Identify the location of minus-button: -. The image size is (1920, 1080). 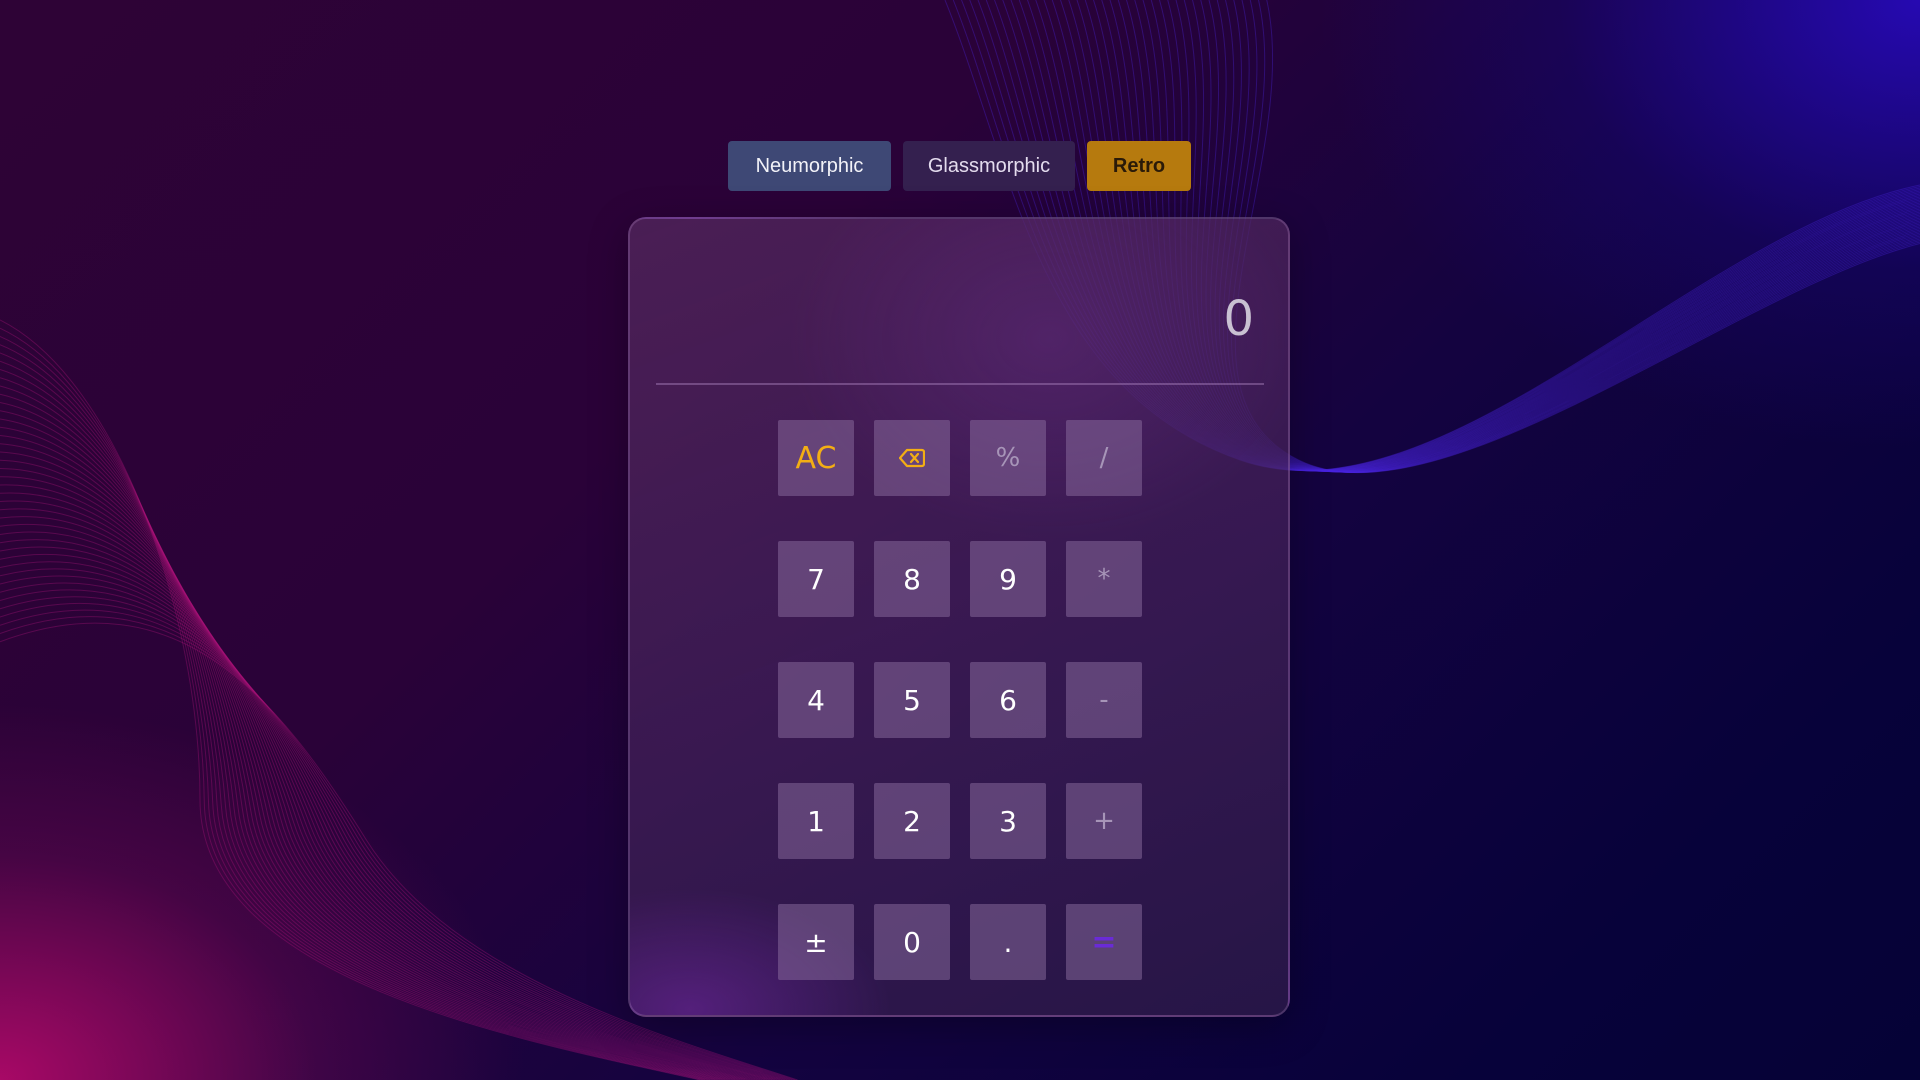
(1104, 700).